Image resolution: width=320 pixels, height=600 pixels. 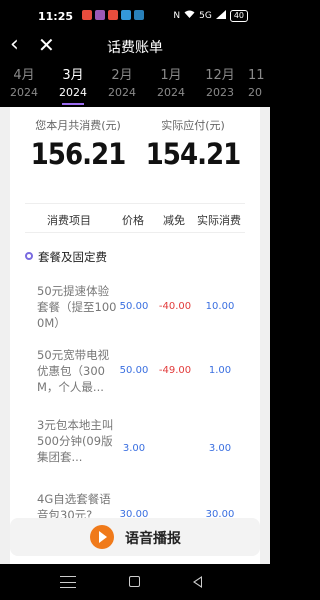 I want to click on voice-broadcast-button: 语音播报, so click(x=135, y=537).